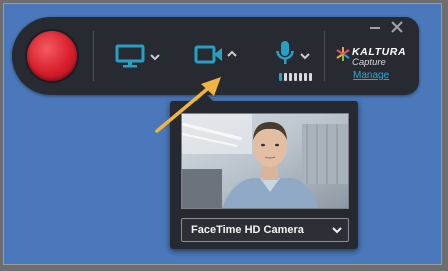 The image size is (448, 271). I want to click on camera-select: FaceTime HD Camera, so click(265, 230).